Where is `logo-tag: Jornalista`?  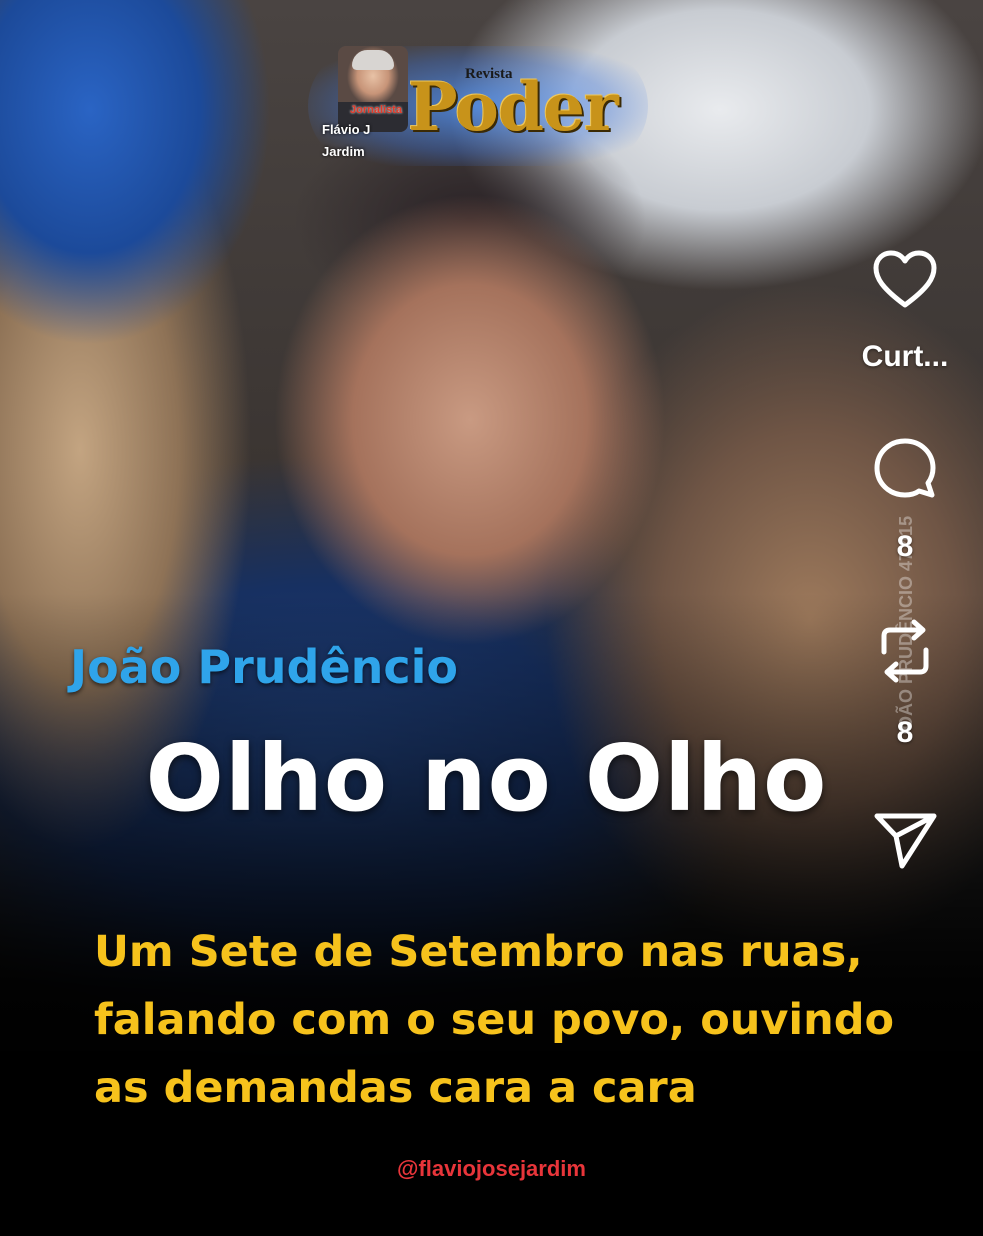
logo-tag: Jornalista is located at coordinates (376, 110).